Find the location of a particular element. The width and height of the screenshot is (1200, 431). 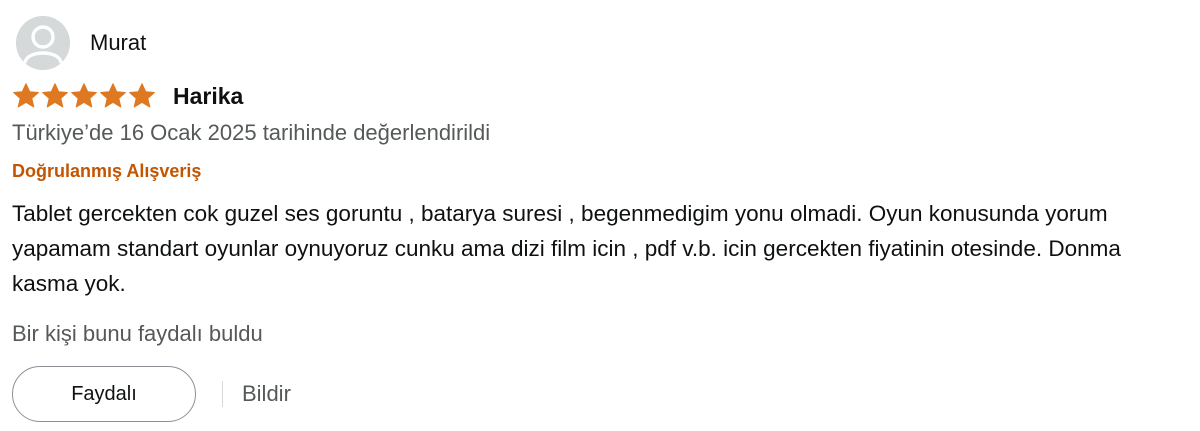

report-link: Bildir is located at coordinates (266, 394).